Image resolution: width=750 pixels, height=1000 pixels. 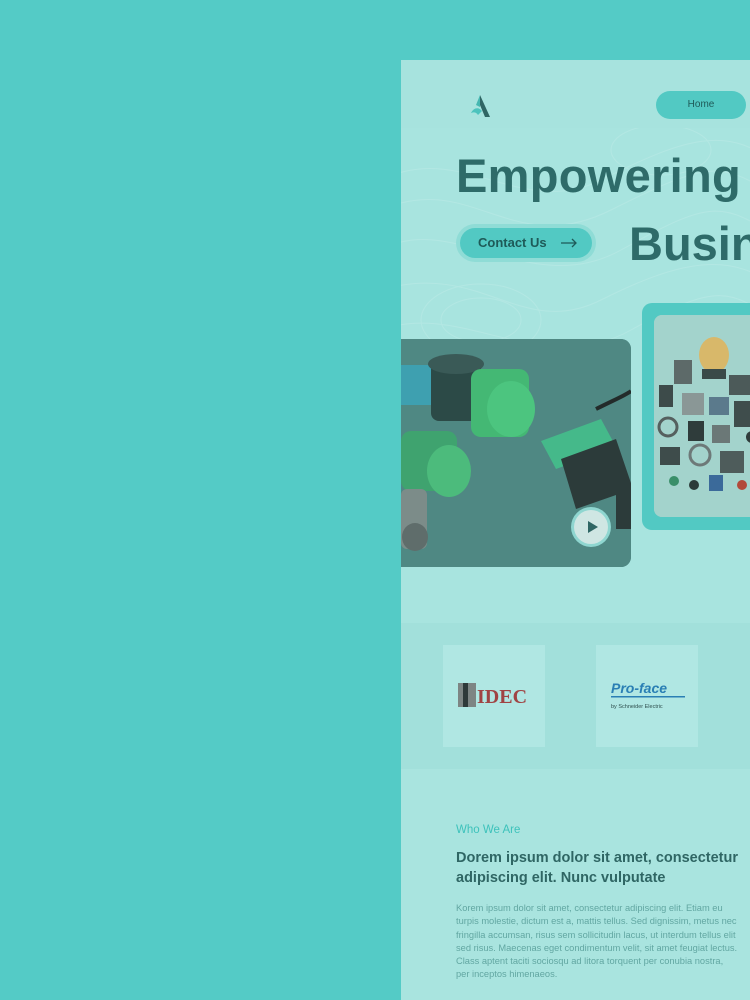 What do you see at coordinates (516, 453) in the screenshot?
I see `hero-image-sensors` at bounding box center [516, 453].